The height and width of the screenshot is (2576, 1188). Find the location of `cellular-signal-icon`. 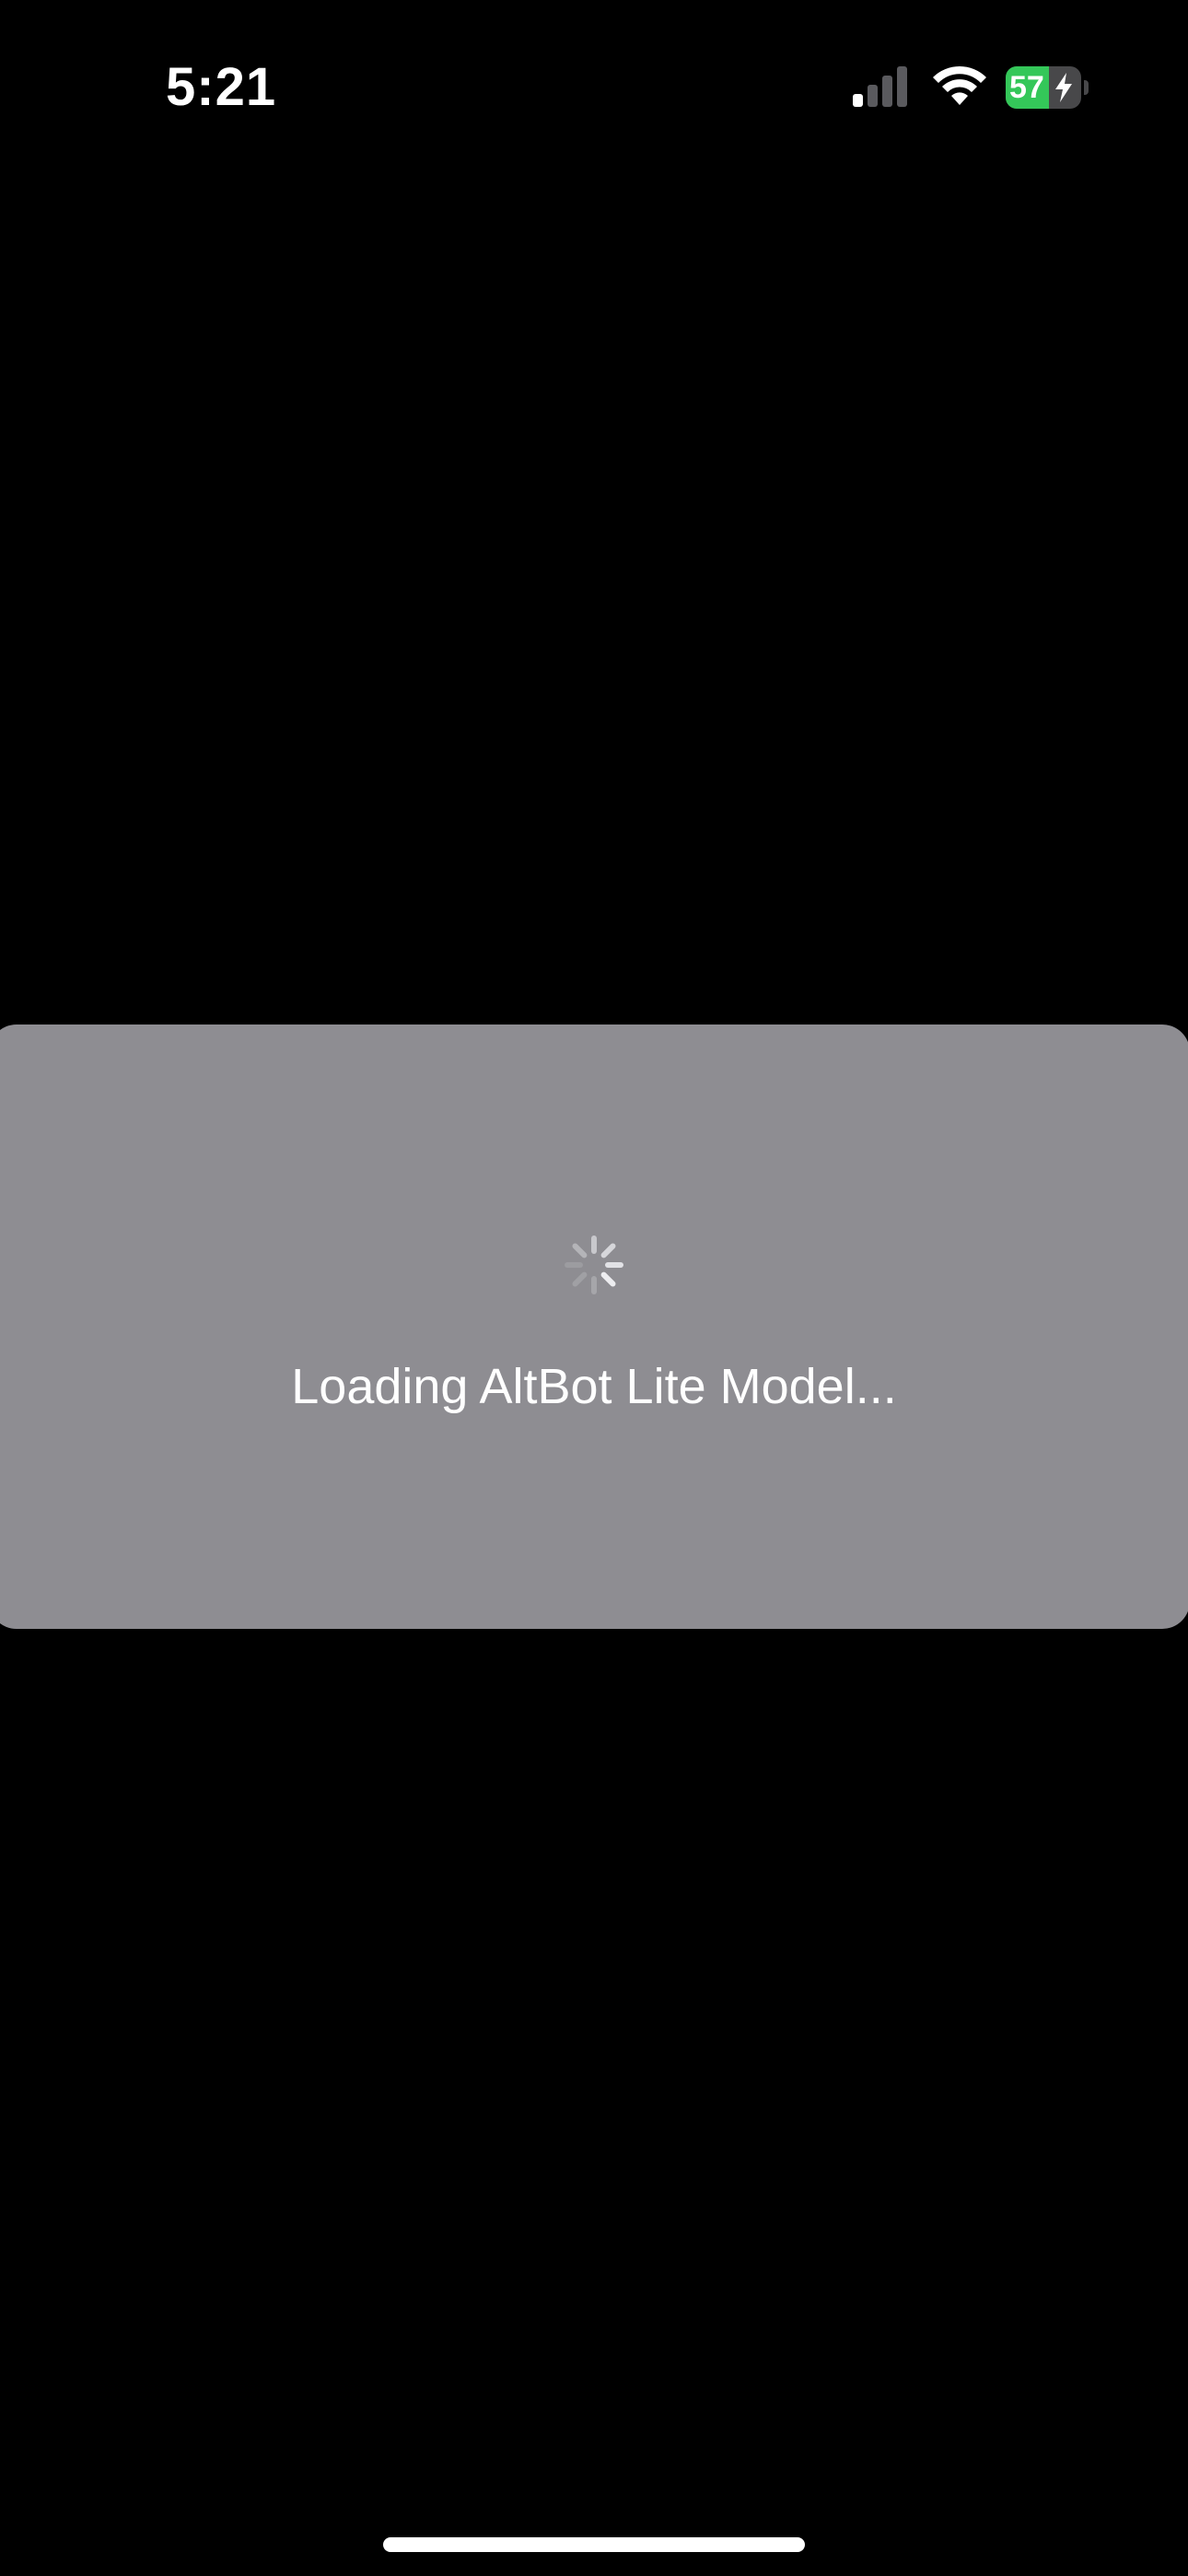

cellular-signal-icon is located at coordinates (880, 86).